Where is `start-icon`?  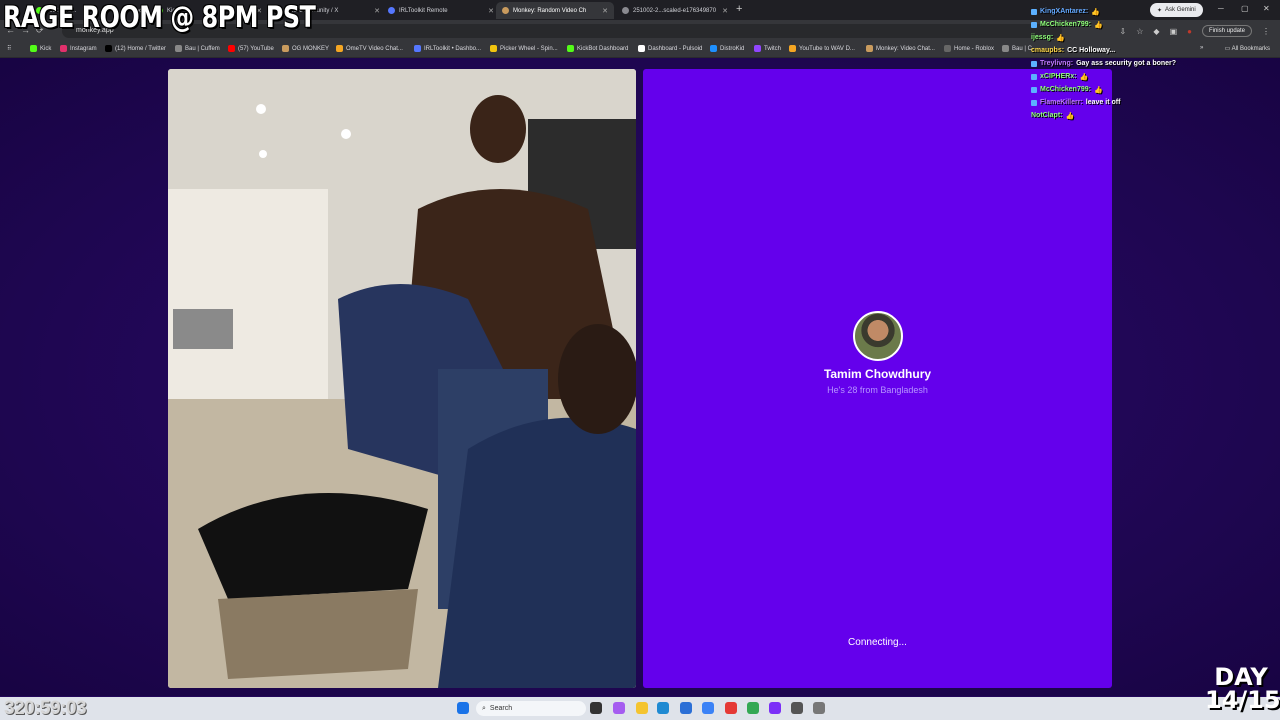
start-icon is located at coordinates (463, 708).